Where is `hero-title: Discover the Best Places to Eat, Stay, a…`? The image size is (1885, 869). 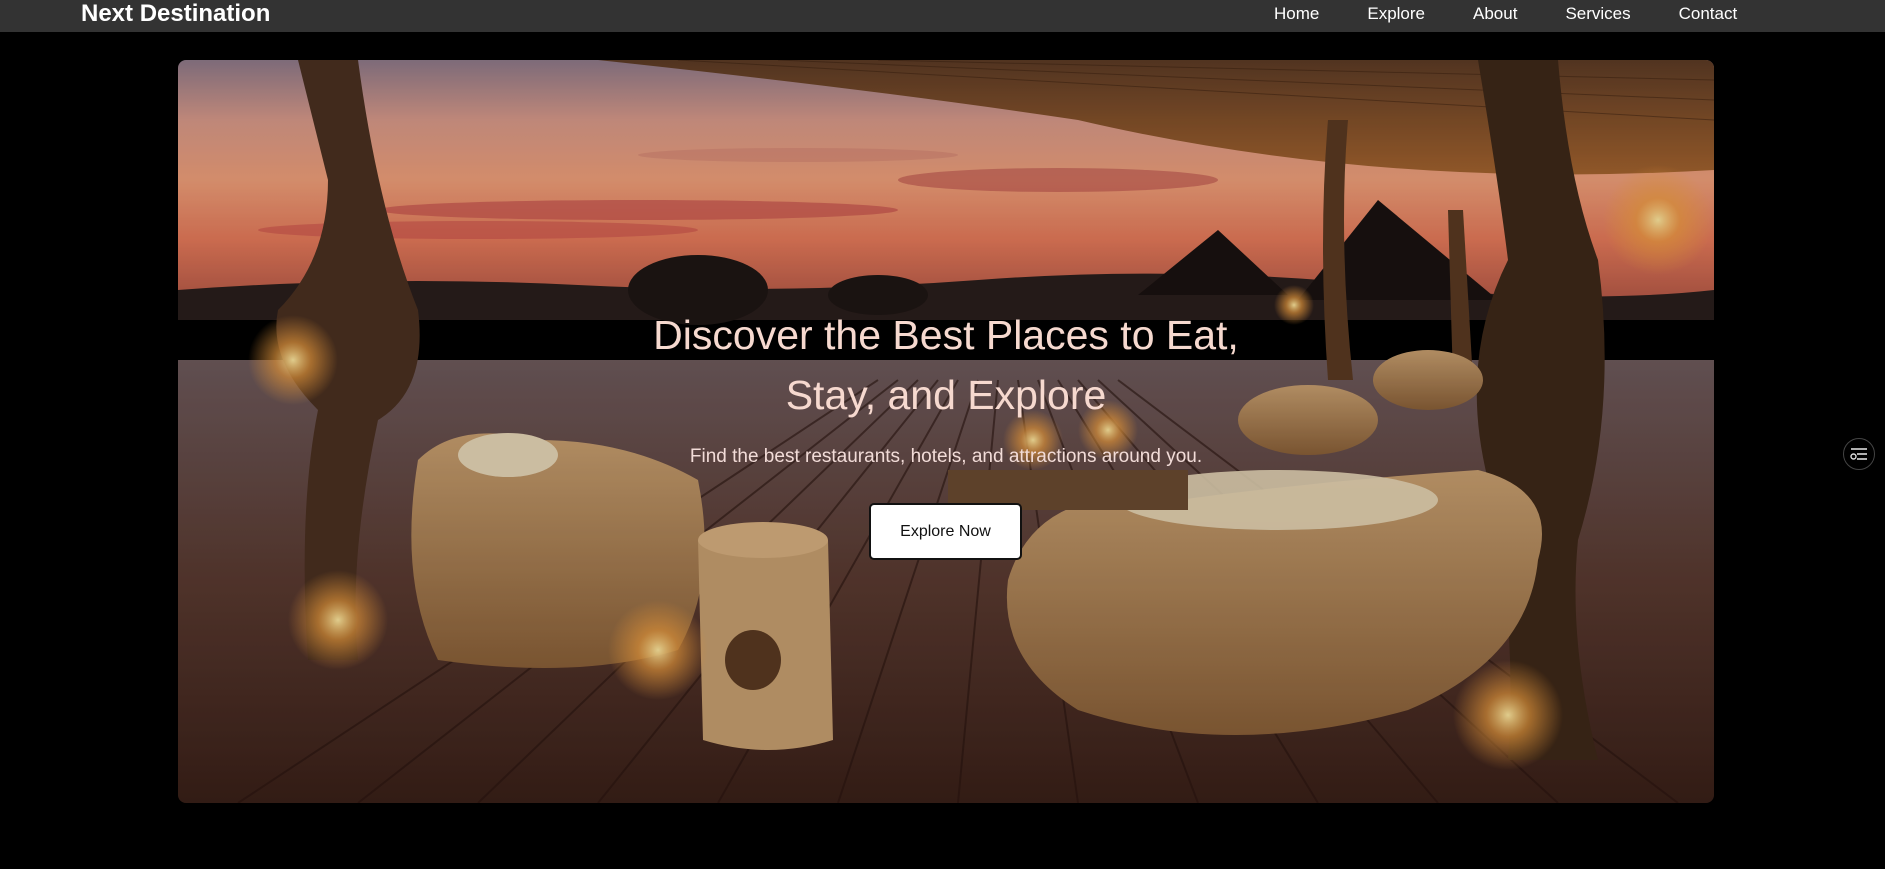
hero-title: Discover the Best Places to Eat, Stay, a… is located at coordinates (946, 365).